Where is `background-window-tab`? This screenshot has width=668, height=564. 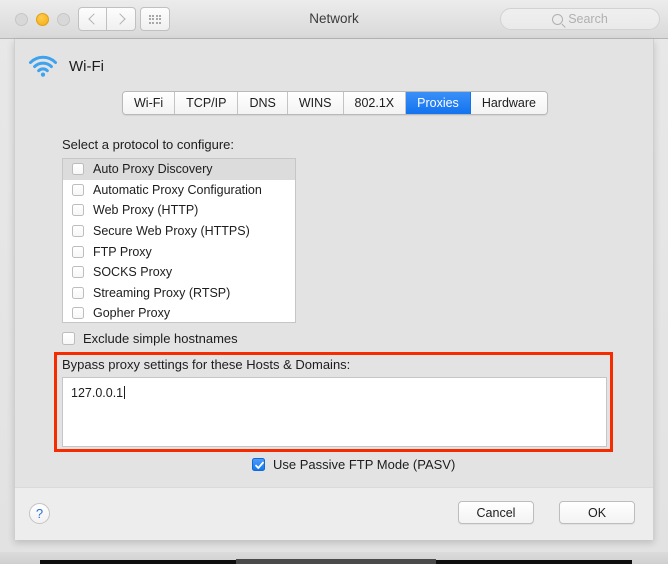 background-window-tab is located at coordinates (336, 561).